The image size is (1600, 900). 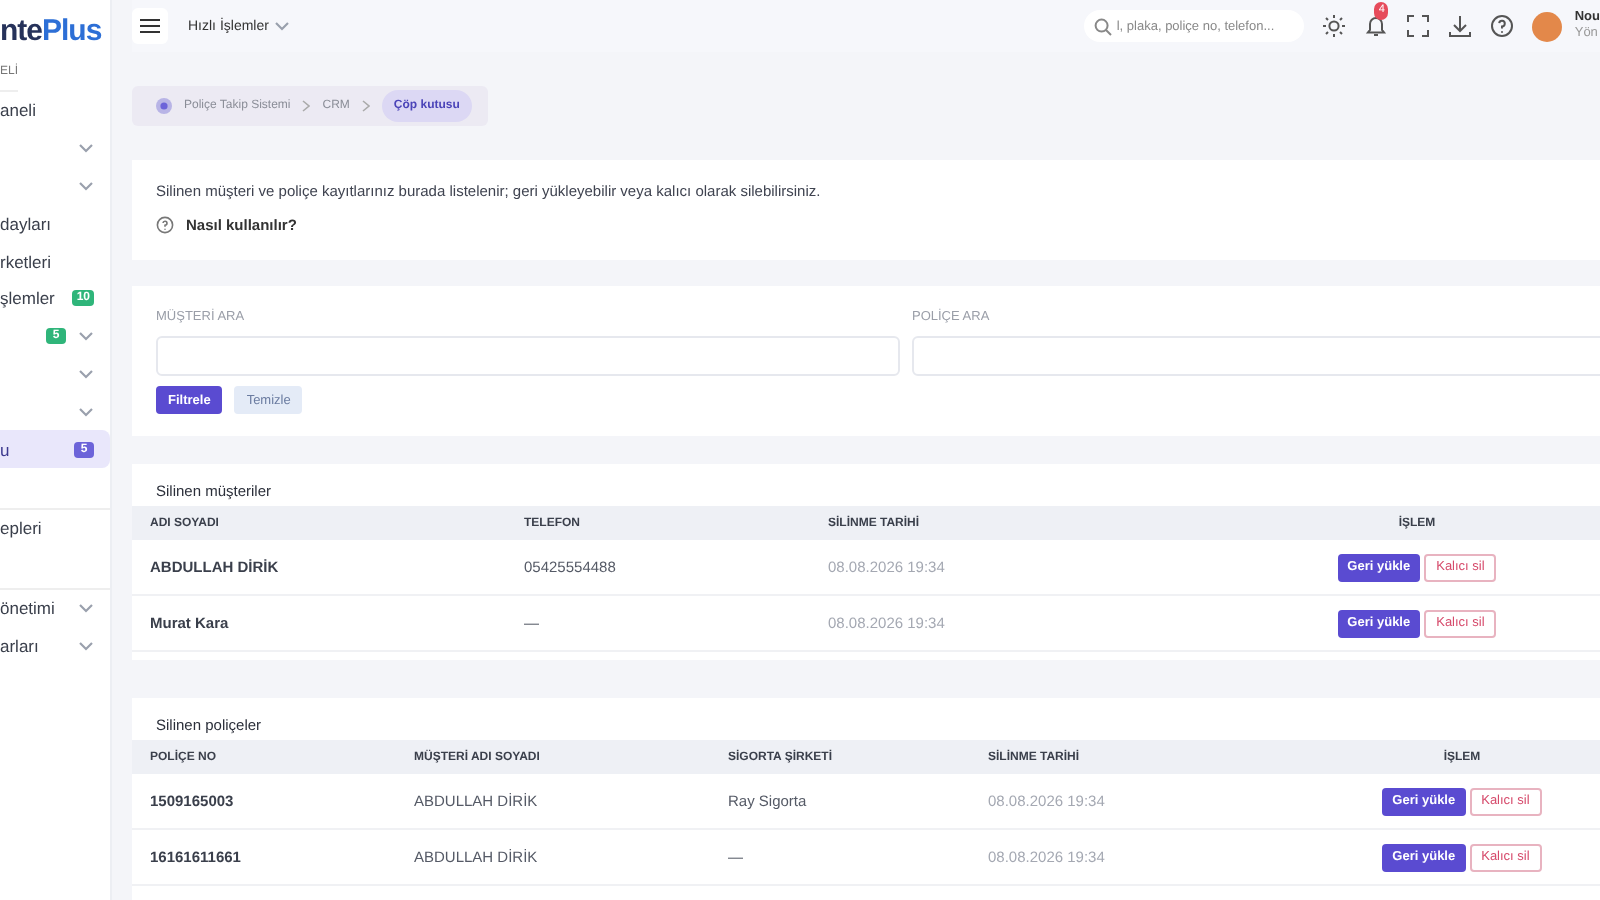 I want to click on notifications-icon, so click(x=1376, y=26).